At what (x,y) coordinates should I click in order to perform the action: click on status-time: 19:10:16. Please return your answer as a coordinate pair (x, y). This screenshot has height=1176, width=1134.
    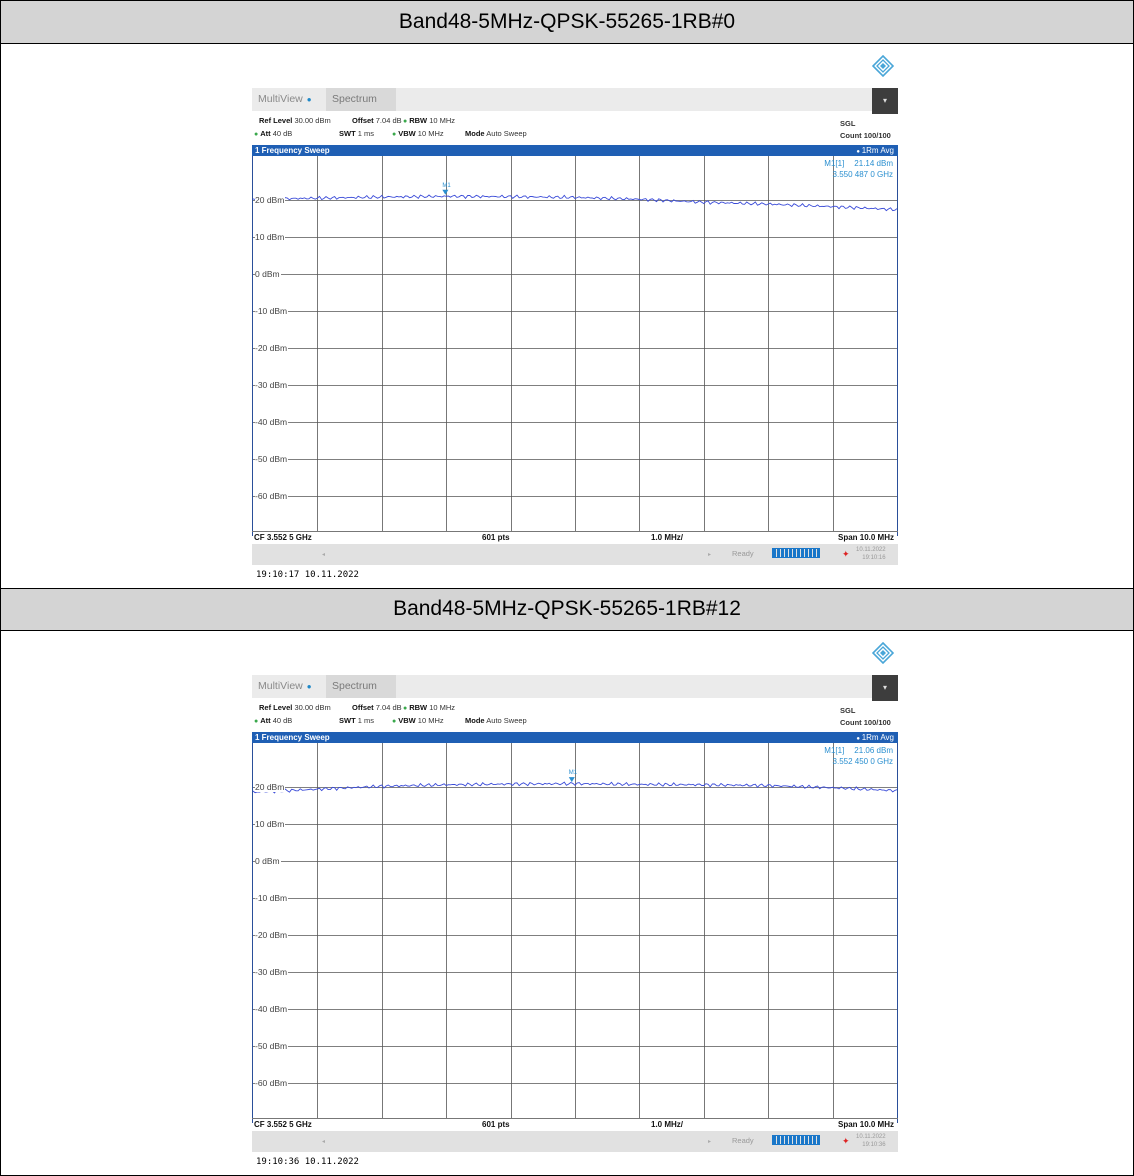
    Looking at the image, I should click on (874, 558).